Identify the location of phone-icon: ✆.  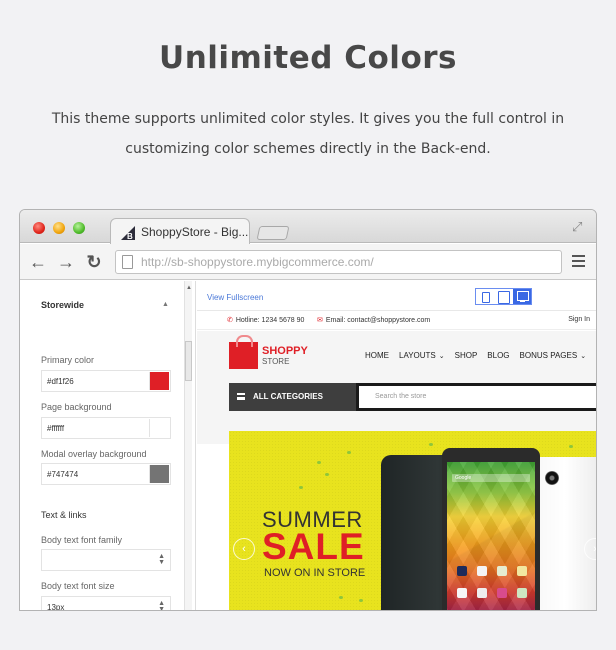
(230, 320).